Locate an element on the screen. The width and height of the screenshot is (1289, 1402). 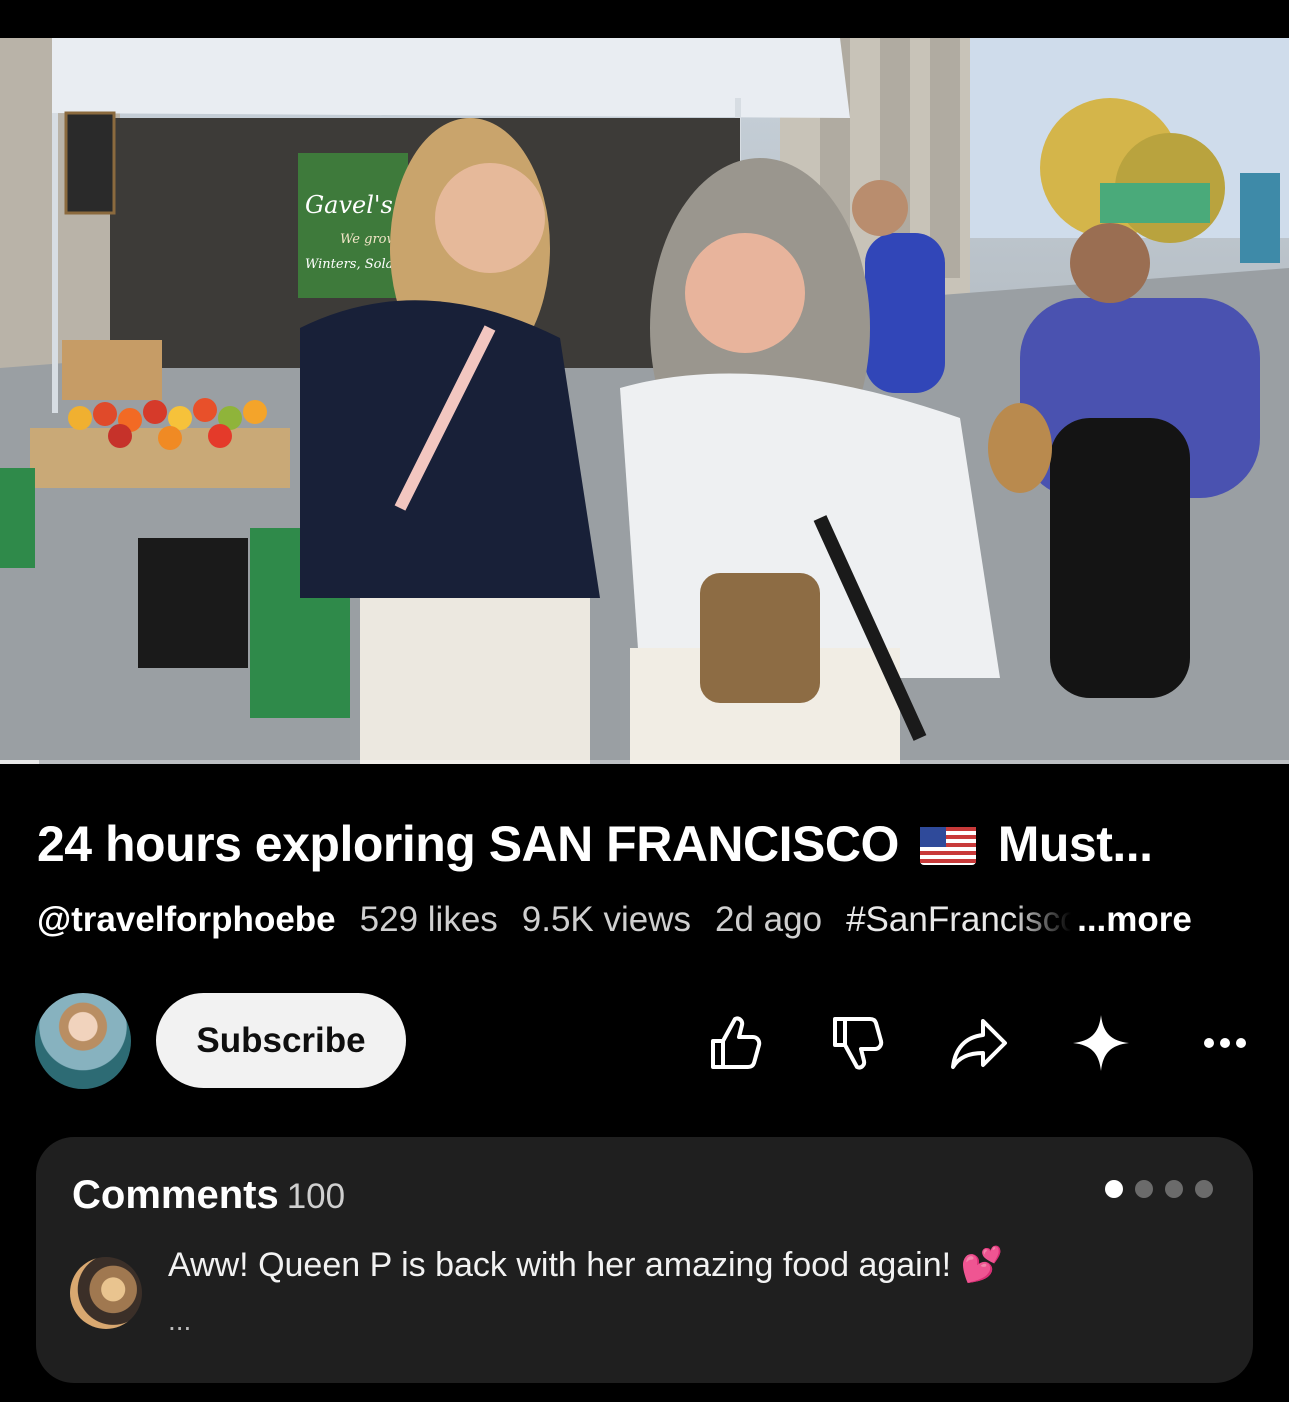
more-horizontal-icon is located at coordinates (1225, 1043).